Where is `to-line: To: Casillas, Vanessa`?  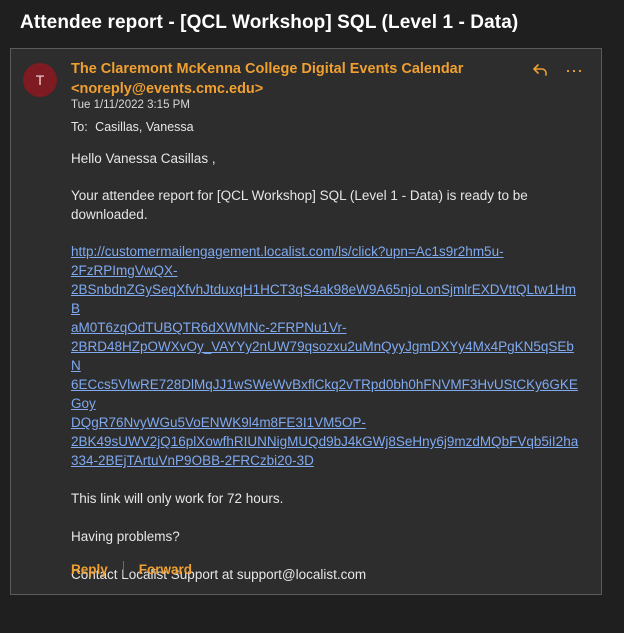
to-line: To: Casillas, Vanessa is located at coordinates (132, 127).